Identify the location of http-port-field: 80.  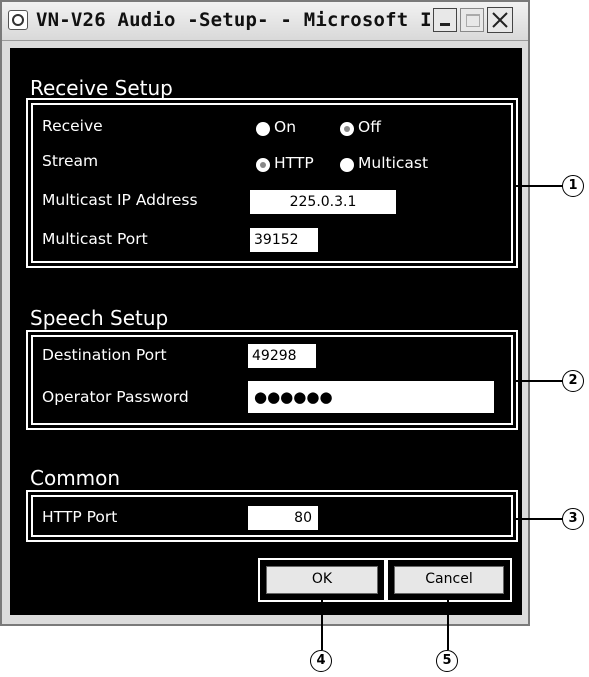
(283, 518).